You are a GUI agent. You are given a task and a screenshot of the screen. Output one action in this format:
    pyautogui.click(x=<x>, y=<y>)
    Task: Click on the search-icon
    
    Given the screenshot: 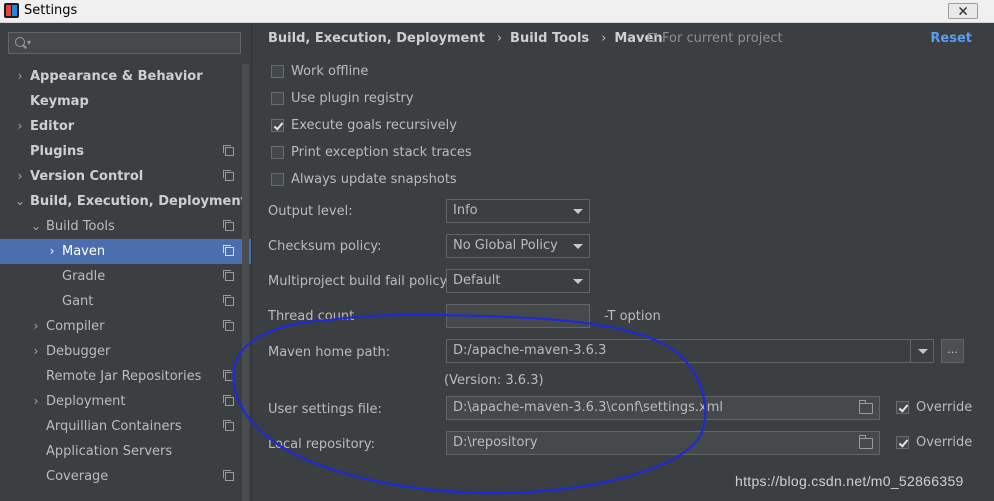 What is the action you would take?
    pyautogui.click(x=20, y=42)
    